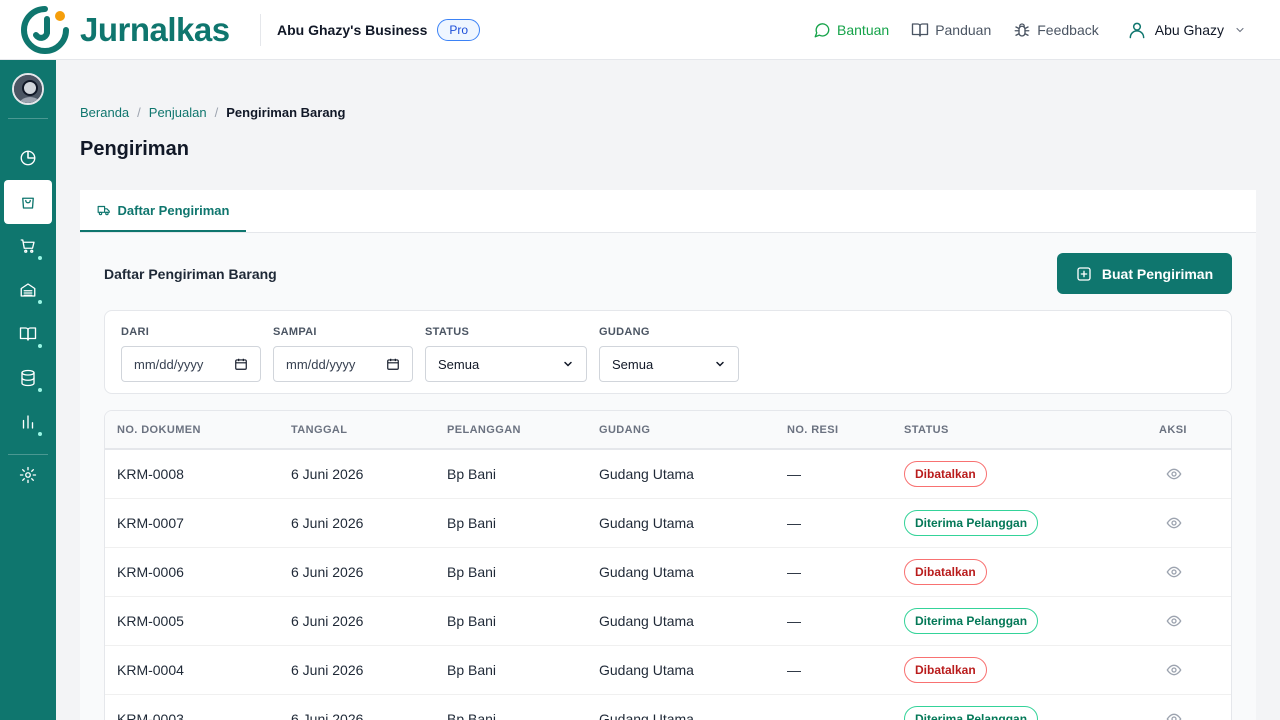  I want to click on sidebar-item-sales, so click(28, 202).